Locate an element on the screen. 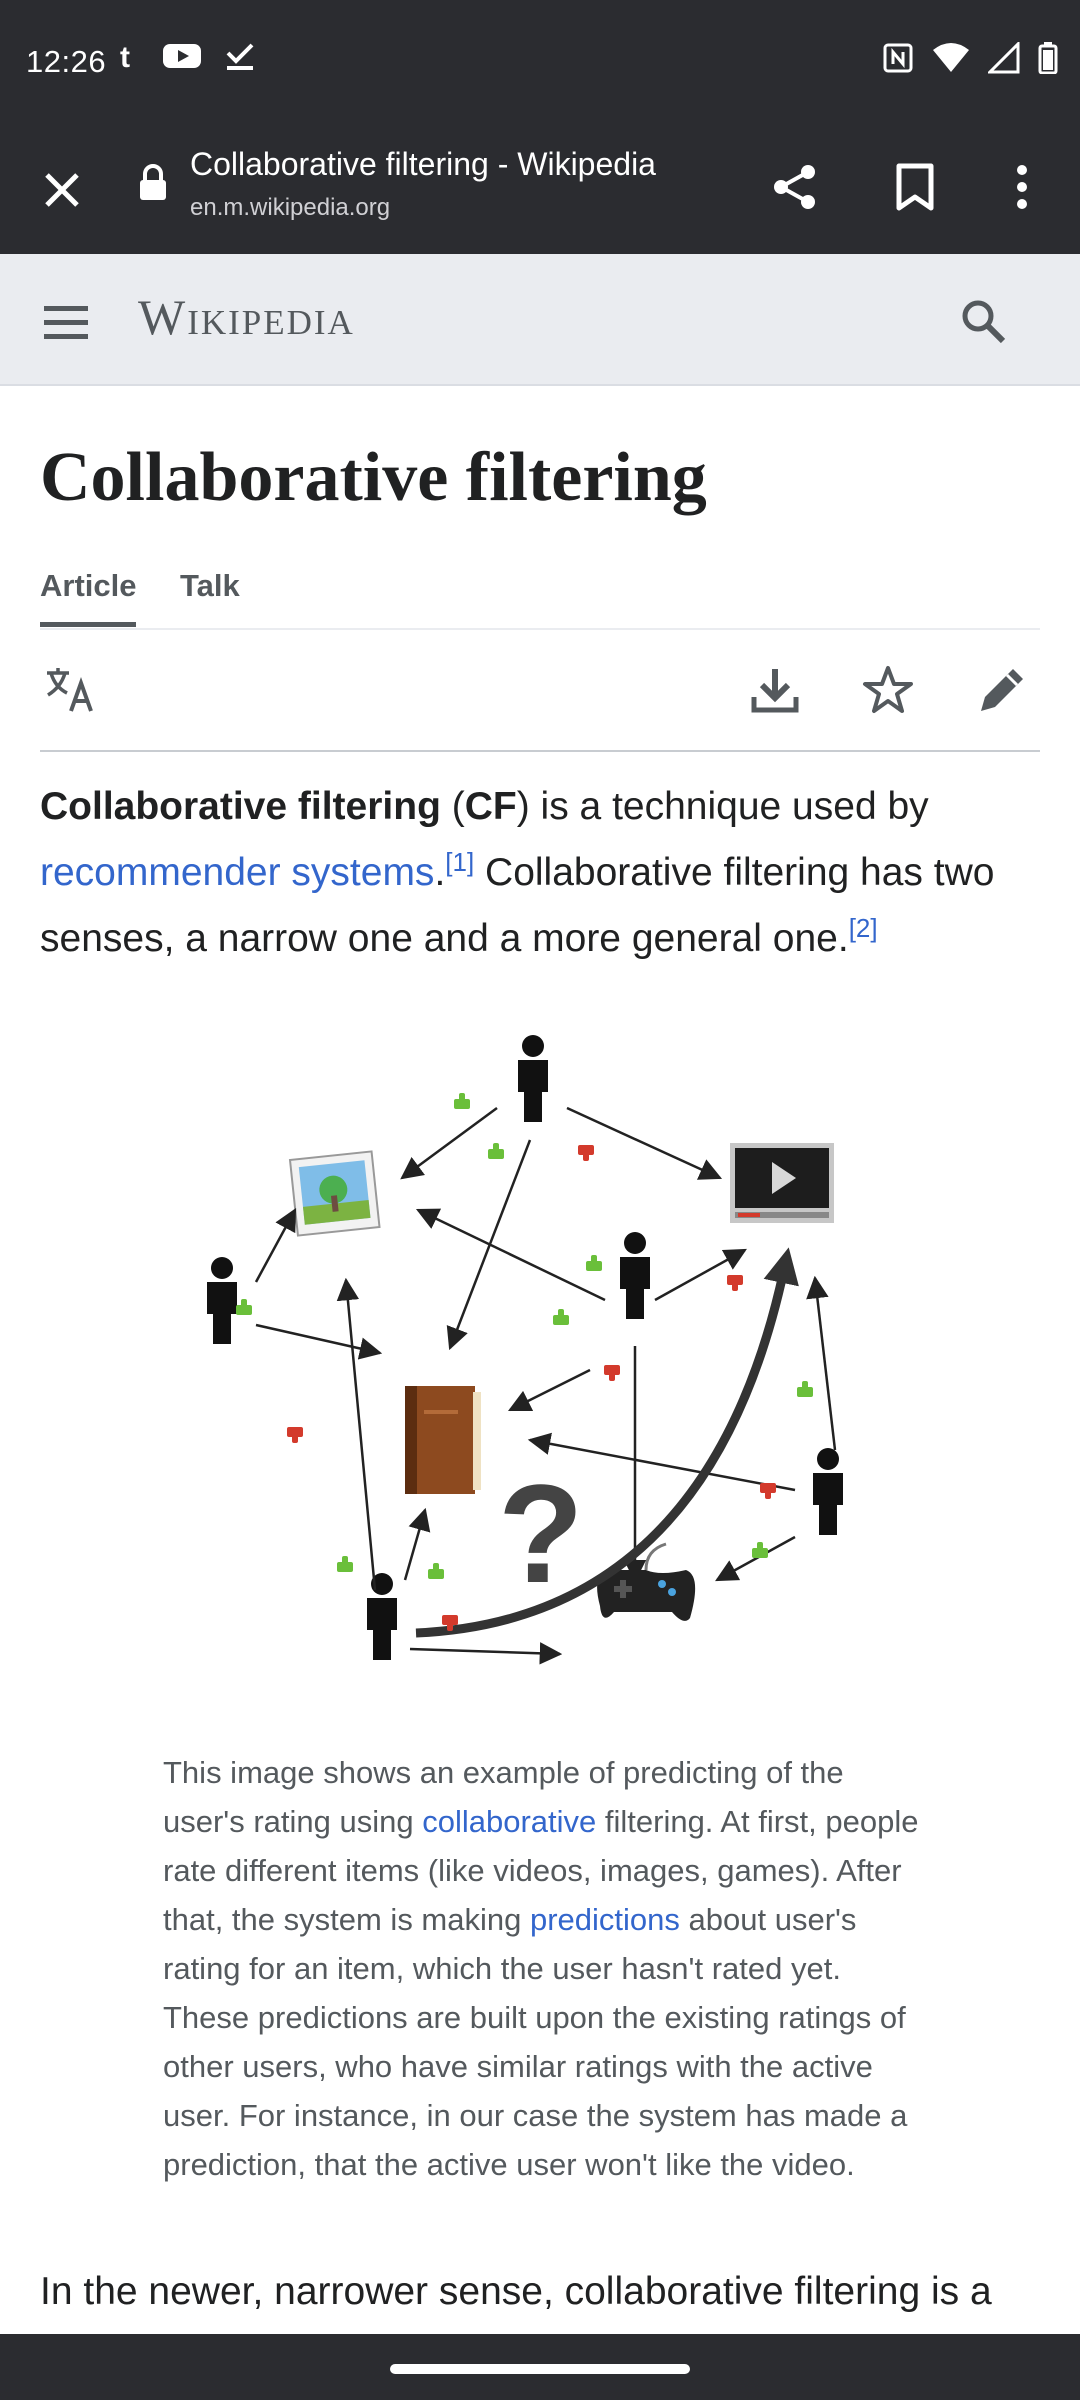 This screenshot has height=2400, width=1080. youtube-icon is located at coordinates (182, 56).